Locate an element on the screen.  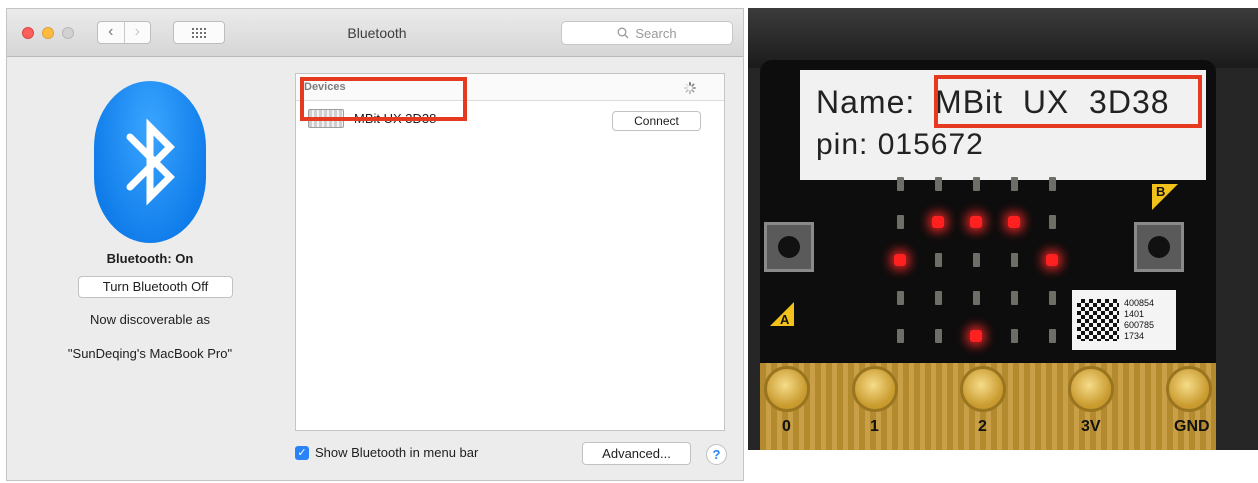
qr-sticker: 400854 1401 600785 1734 is located at coordinates (1124, 320).